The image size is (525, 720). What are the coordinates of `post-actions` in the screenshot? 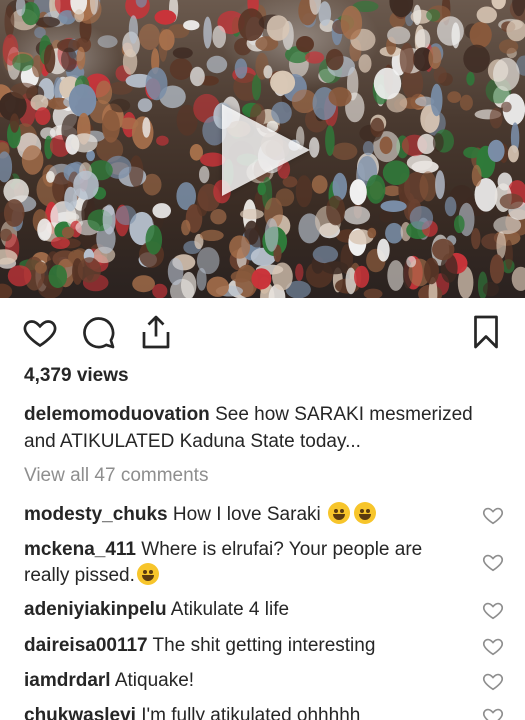 It's located at (262, 334).